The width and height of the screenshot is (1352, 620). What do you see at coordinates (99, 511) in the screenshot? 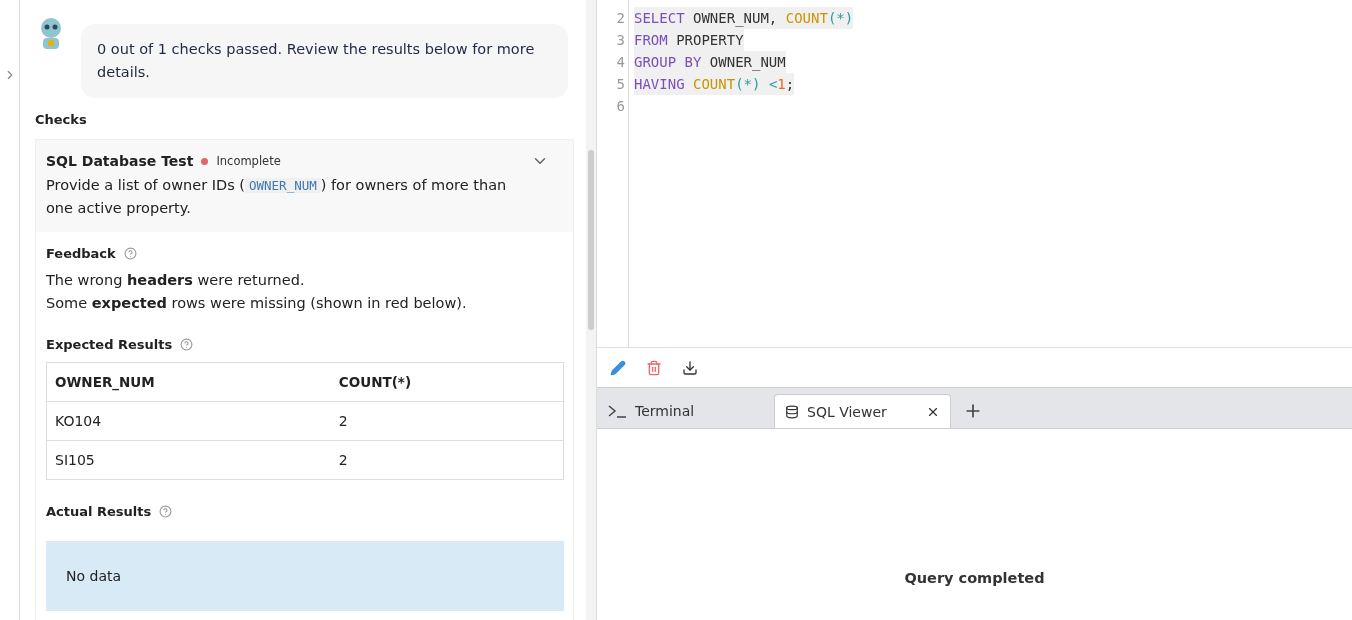
I see `actual-results-label: Actual Results` at bounding box center [99, 511].